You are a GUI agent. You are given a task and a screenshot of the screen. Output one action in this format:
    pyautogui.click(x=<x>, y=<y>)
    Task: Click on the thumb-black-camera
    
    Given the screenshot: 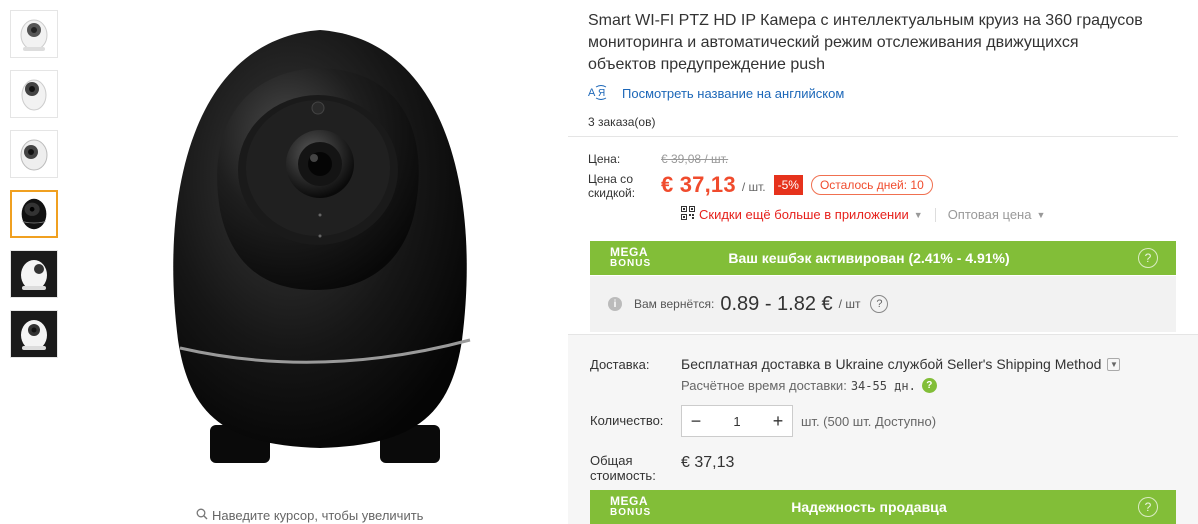 What is the action you would take?
    pyautogui.click(x=34, y=214)
    